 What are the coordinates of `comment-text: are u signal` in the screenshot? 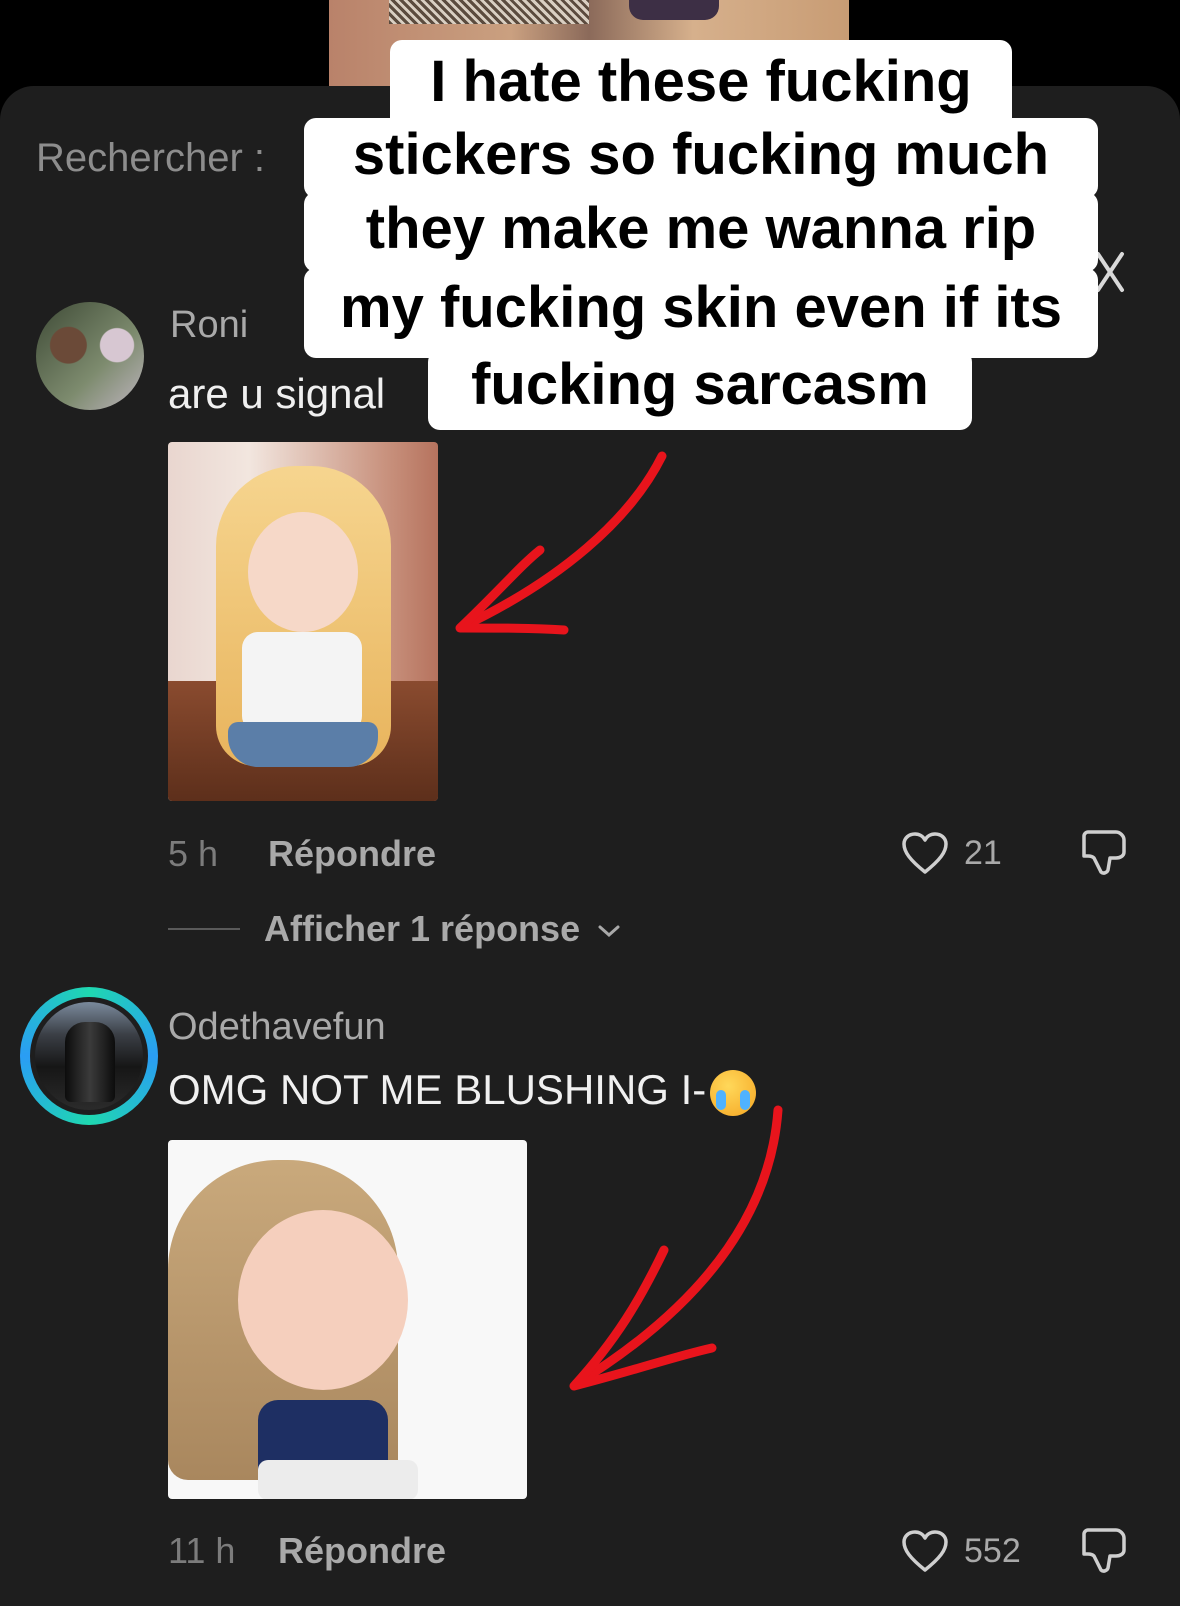 It's located at (276, 394).